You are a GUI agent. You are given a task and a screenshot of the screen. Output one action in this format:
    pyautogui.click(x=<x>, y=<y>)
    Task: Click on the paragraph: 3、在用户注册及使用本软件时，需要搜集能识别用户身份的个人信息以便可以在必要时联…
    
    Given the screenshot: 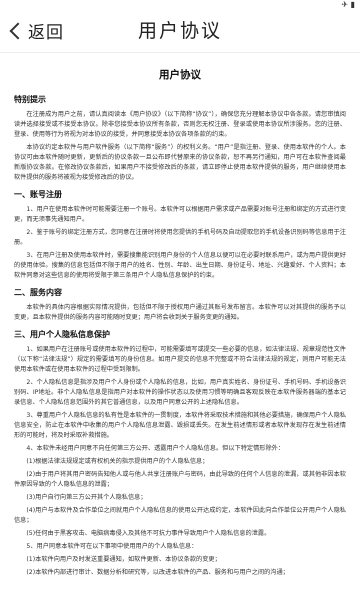 What is the action you would take?
    pyautogui.click(x=180, y=265)
    